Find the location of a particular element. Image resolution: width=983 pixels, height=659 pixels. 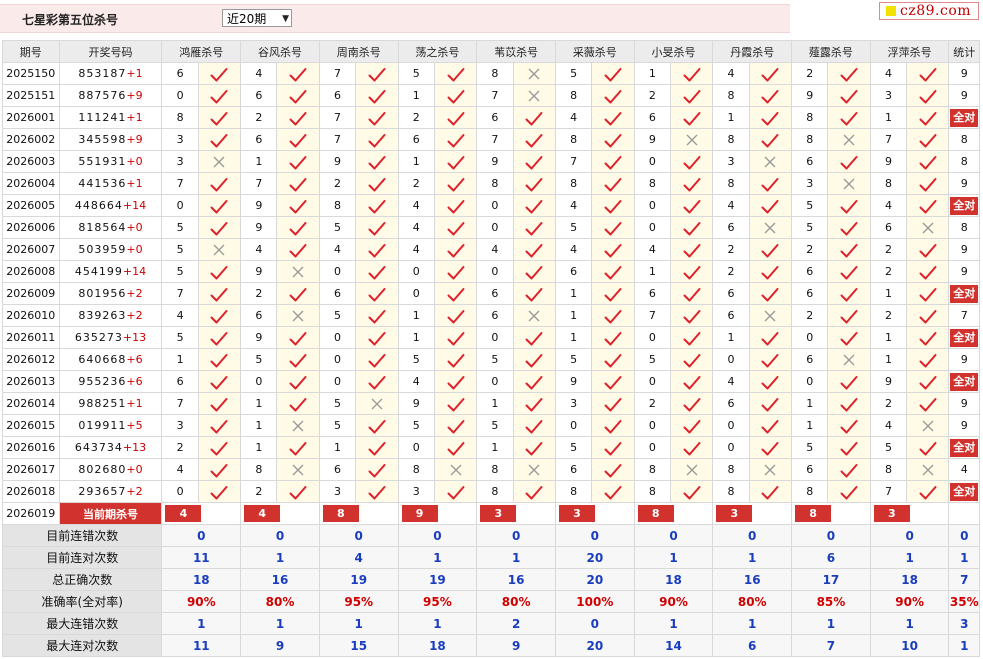

draw-cell: 345598+9 is located at coordinates (110, 139).